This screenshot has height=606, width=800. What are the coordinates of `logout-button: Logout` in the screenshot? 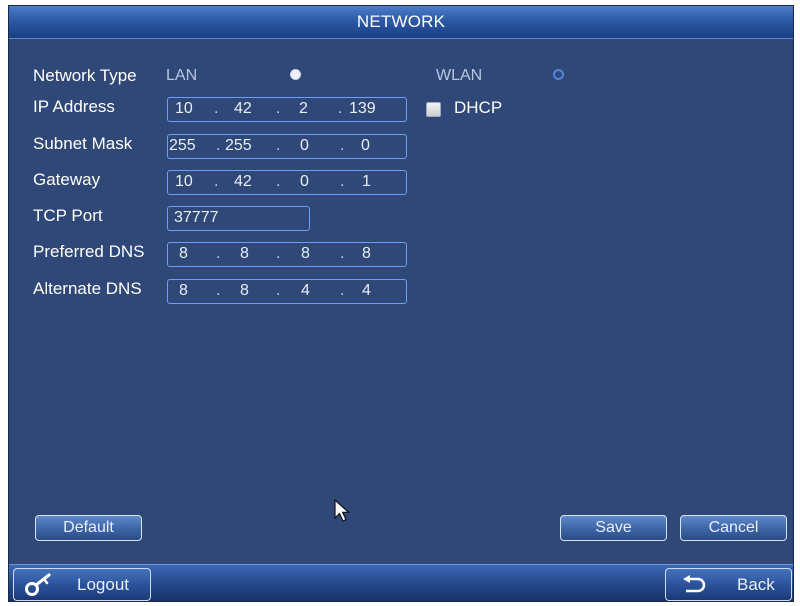 It's located at (82, 584).